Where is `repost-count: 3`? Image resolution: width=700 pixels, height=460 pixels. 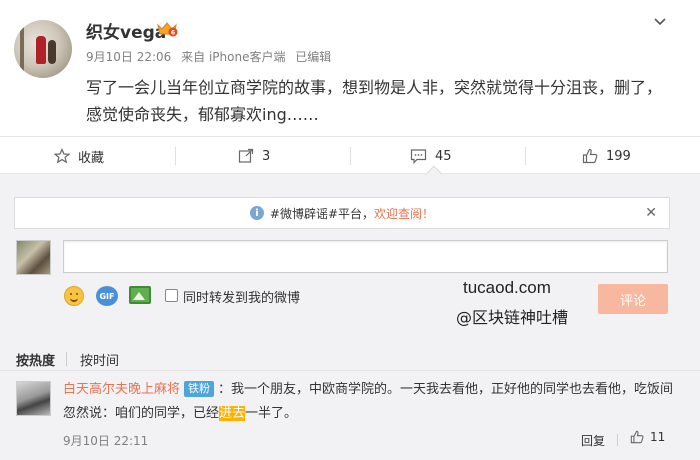
repost-count: 3 is located at coordinates (266, 156).